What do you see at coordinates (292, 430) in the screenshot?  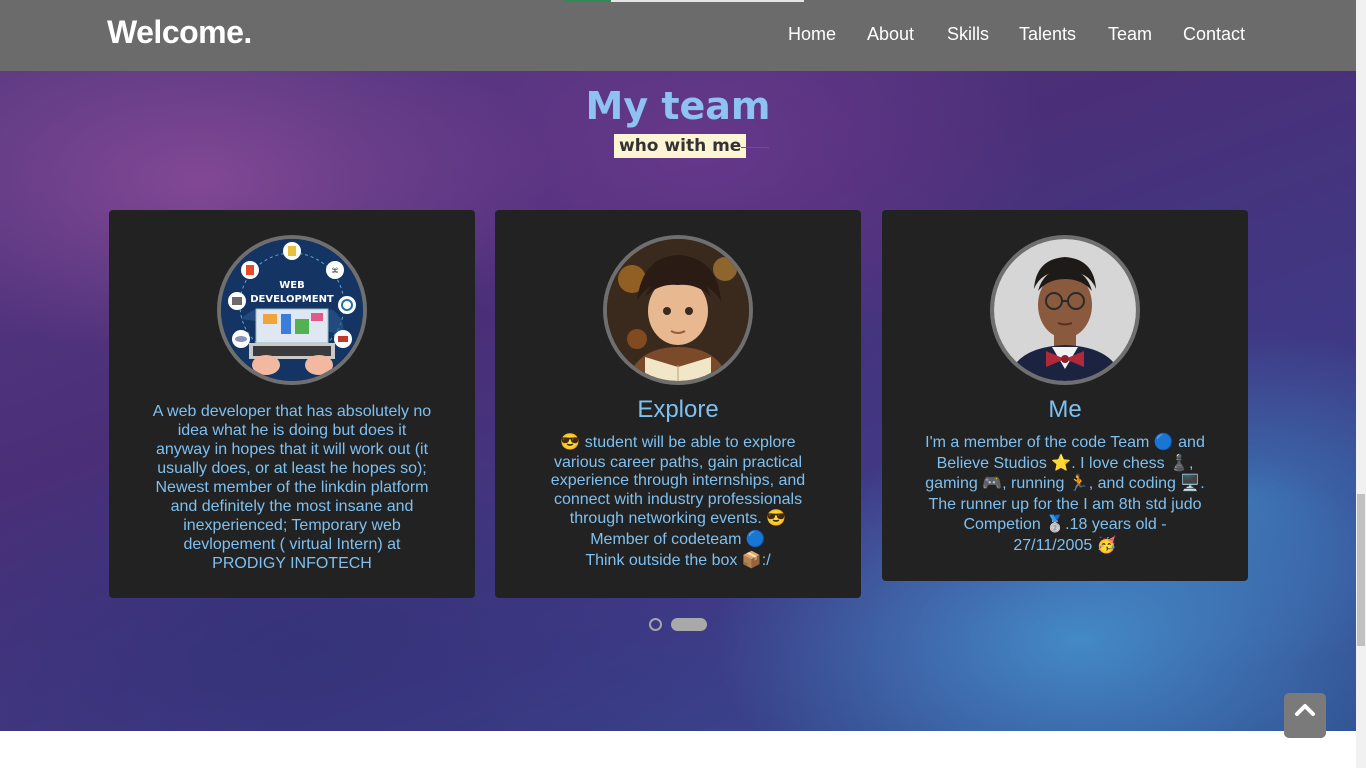 I see `card-line: idea what he is doing but does it` at bounding box center [292, 430].